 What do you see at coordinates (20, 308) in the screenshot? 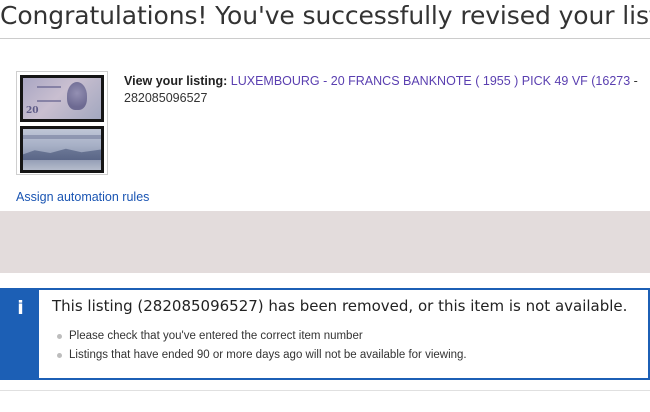
I see `info-icon: i` at bounding box center [20, 308].